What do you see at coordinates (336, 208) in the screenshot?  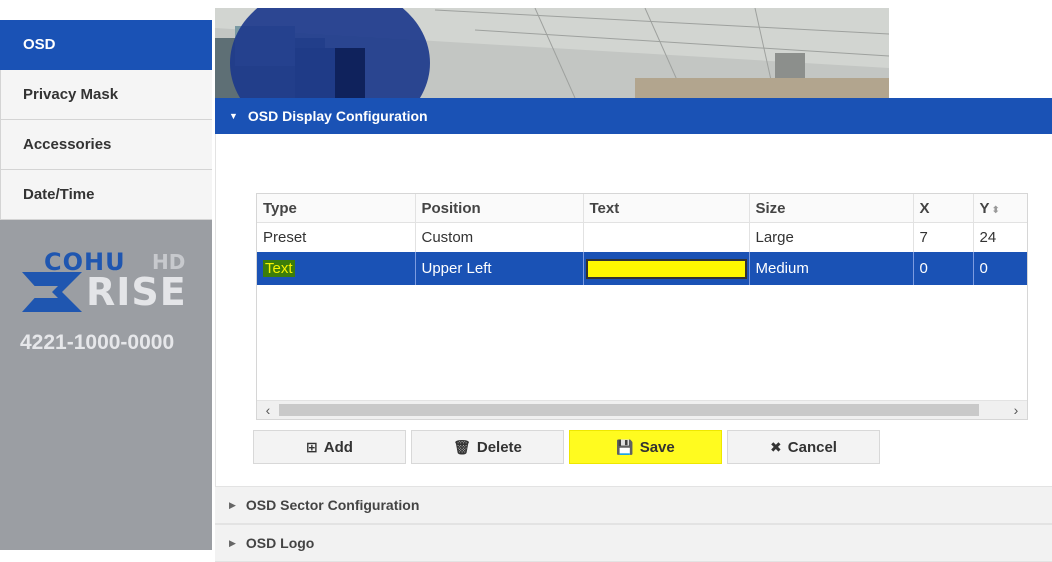 I see `column-header-type: Type` at bounding box center [336, 208].